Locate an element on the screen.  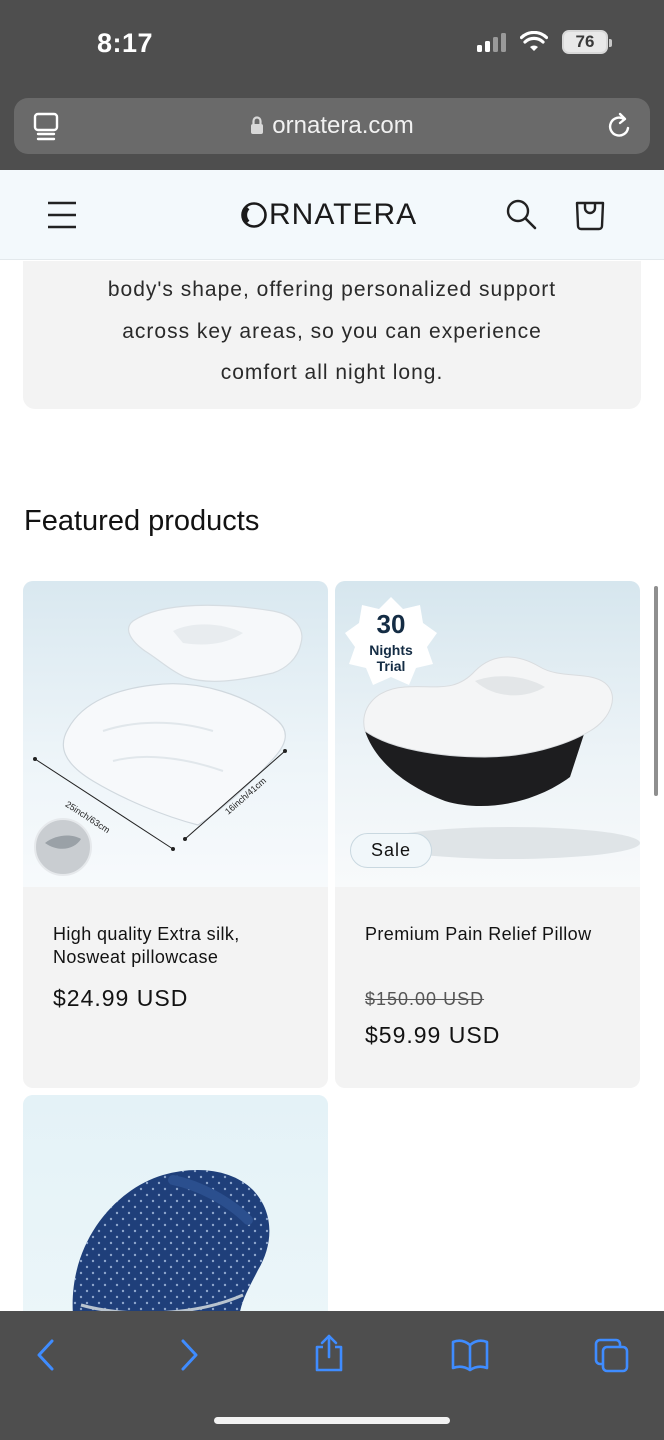
trial-line: Nights is located at coordinates (391, 650).